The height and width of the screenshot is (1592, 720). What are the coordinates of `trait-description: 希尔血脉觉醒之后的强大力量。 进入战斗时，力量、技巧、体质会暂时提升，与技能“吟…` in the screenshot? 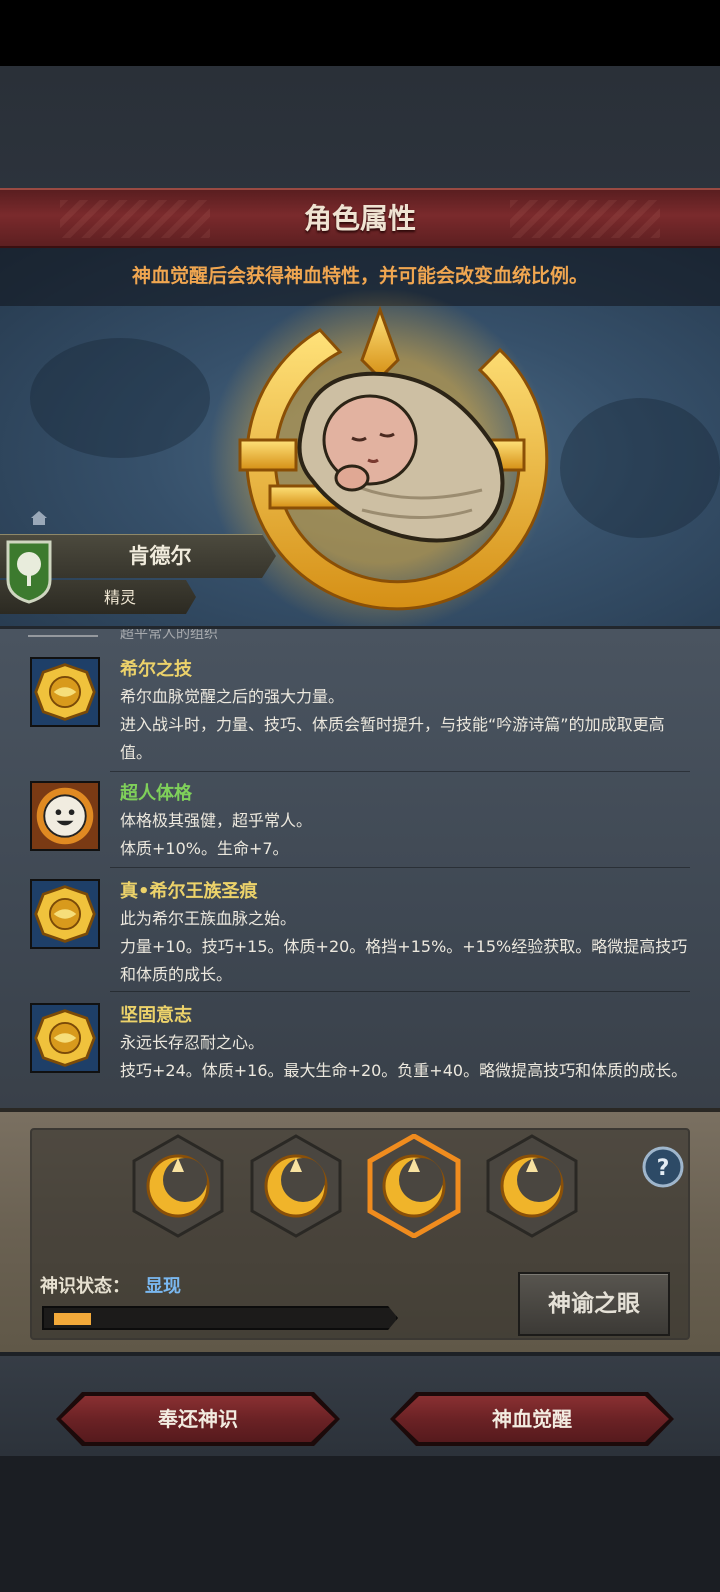 It's located at (392, 724).